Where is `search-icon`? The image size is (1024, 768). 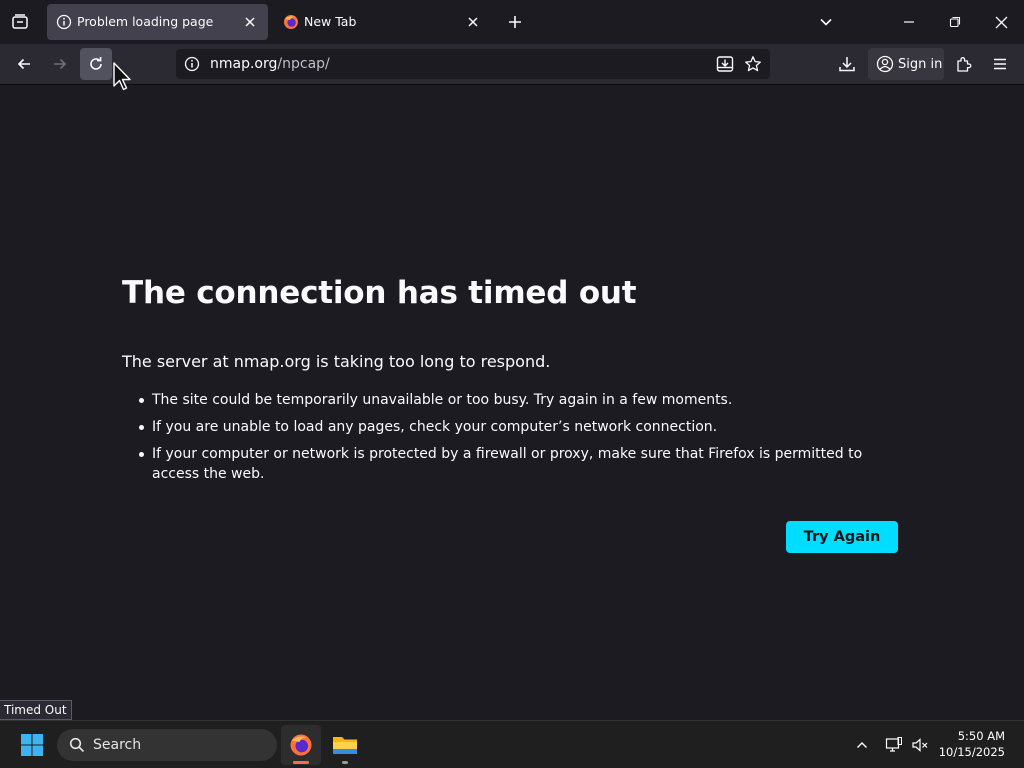 search-icon is located at coordinates (77, 745).